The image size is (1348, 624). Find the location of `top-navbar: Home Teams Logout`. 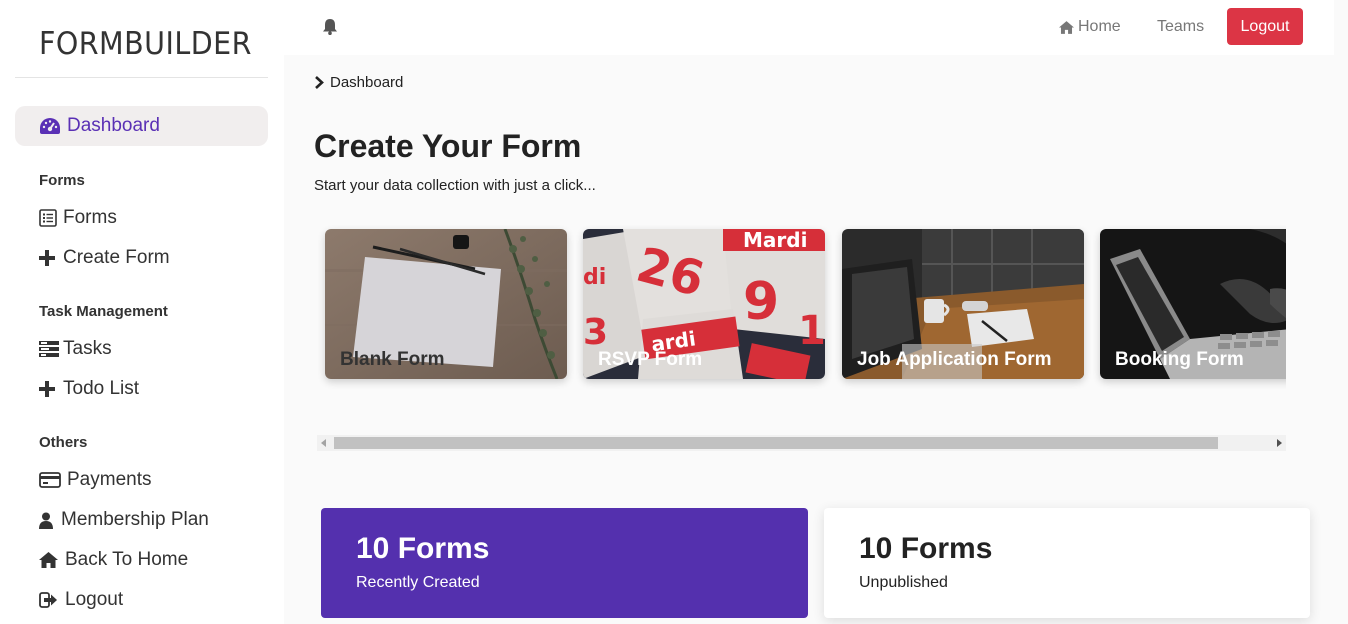

top-navbar: Home Teams Logout is located at coordinates (809, 27).